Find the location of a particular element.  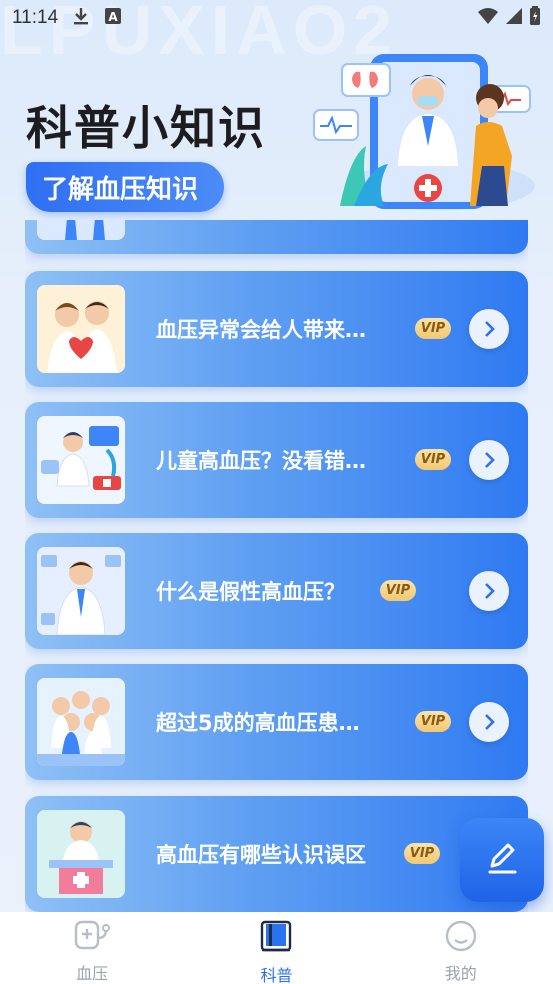

status-bar: 11:14 A is located at coordinates (276, 18).